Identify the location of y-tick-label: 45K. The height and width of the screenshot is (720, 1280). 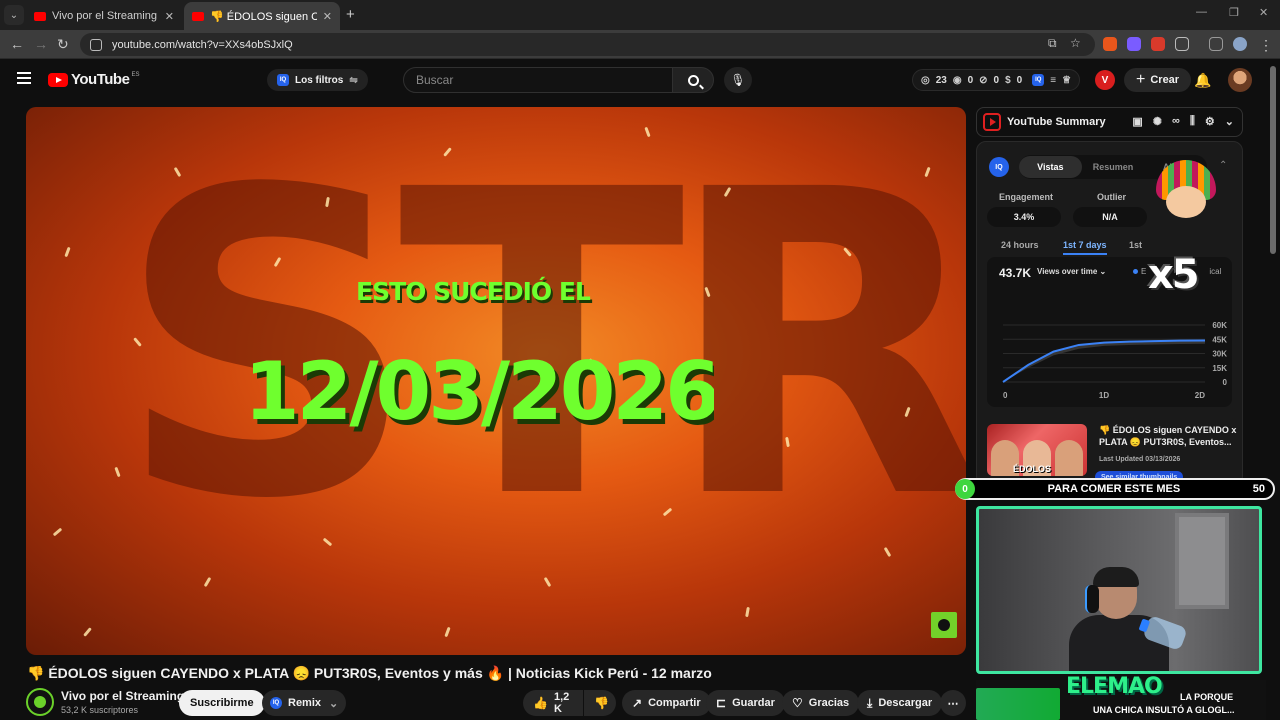
(1219, 339).